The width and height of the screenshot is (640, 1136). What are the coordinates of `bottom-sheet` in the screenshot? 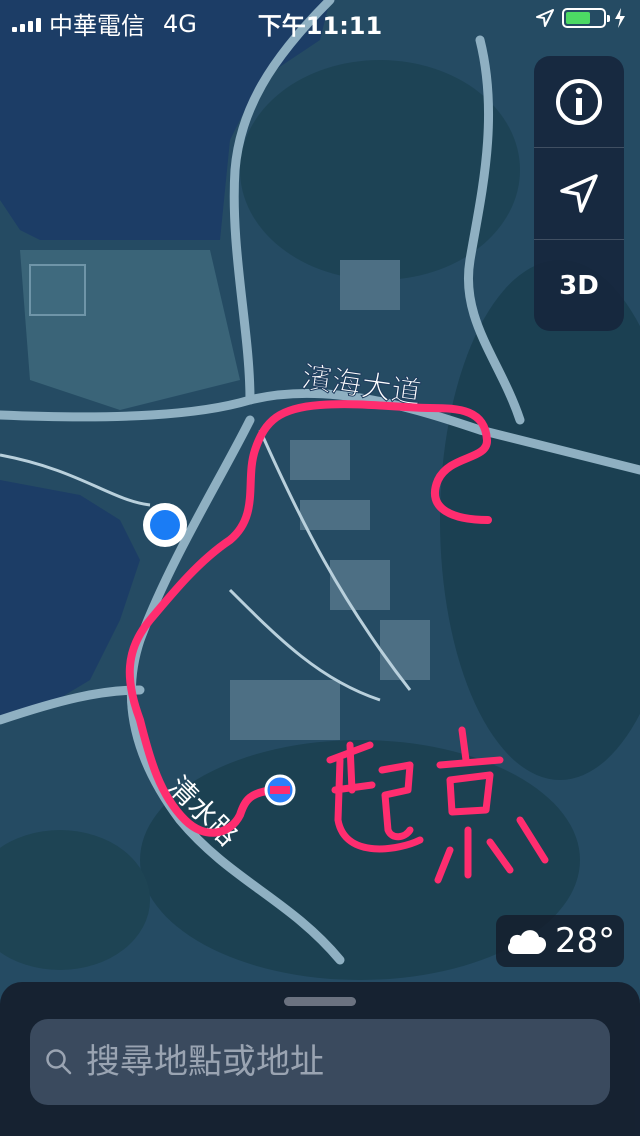 It's located at (320, 1059).